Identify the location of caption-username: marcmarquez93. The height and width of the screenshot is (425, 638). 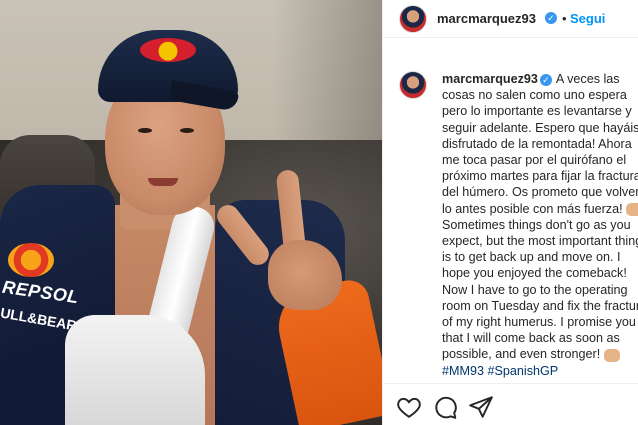
(490, 79).